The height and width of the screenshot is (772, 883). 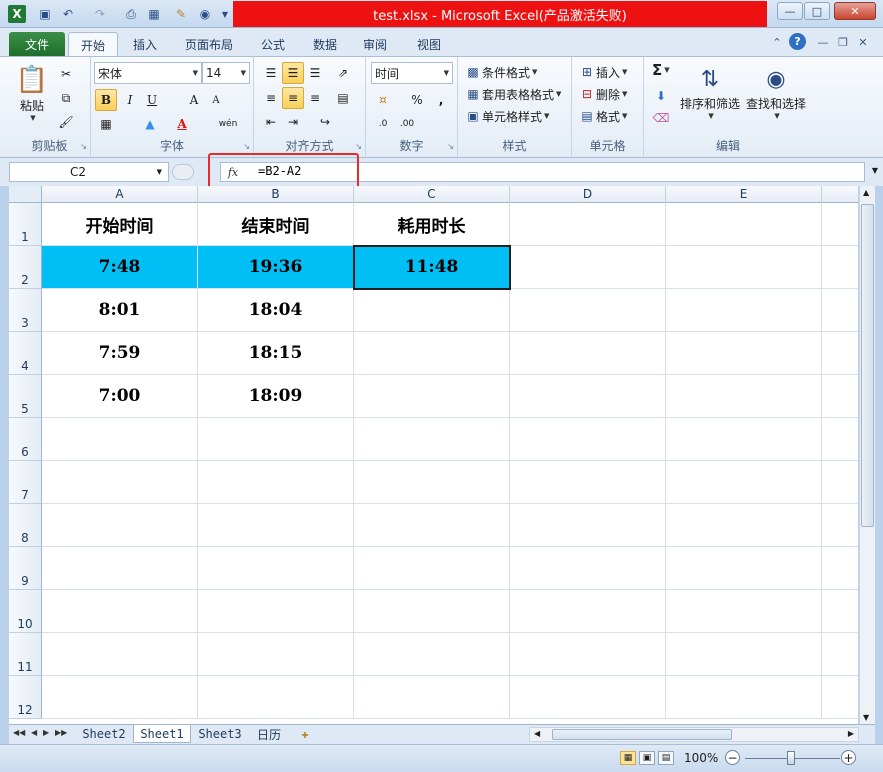 I want to click on sheet-tab-calendar: 日历, so click(x=269, y=734).